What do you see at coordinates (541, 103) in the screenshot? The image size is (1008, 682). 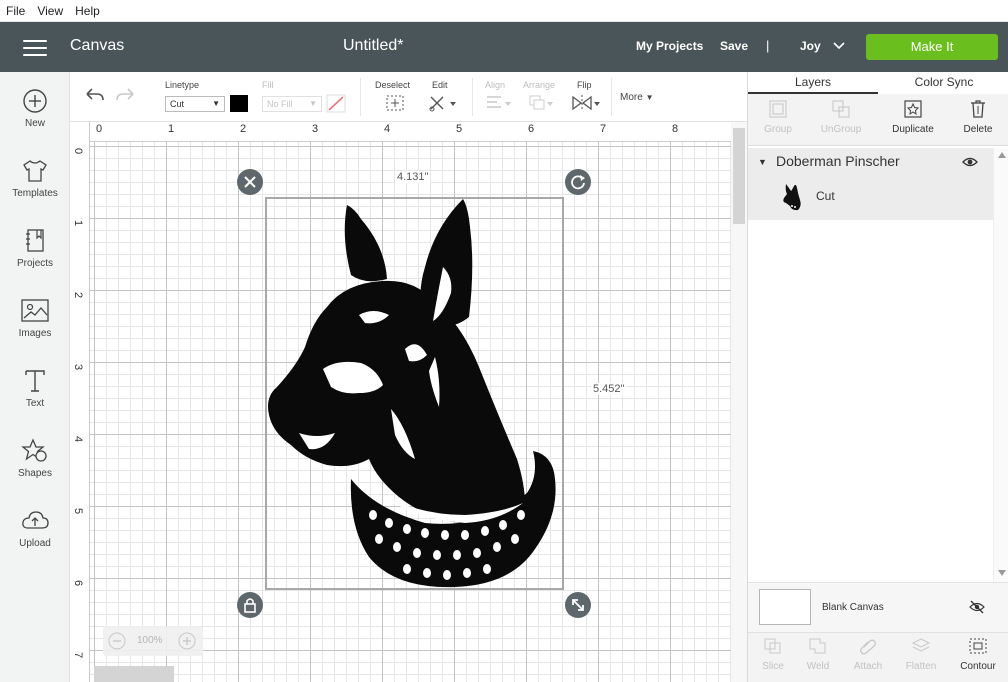 I see `arrange-icon` at bounding box center [541, 103].